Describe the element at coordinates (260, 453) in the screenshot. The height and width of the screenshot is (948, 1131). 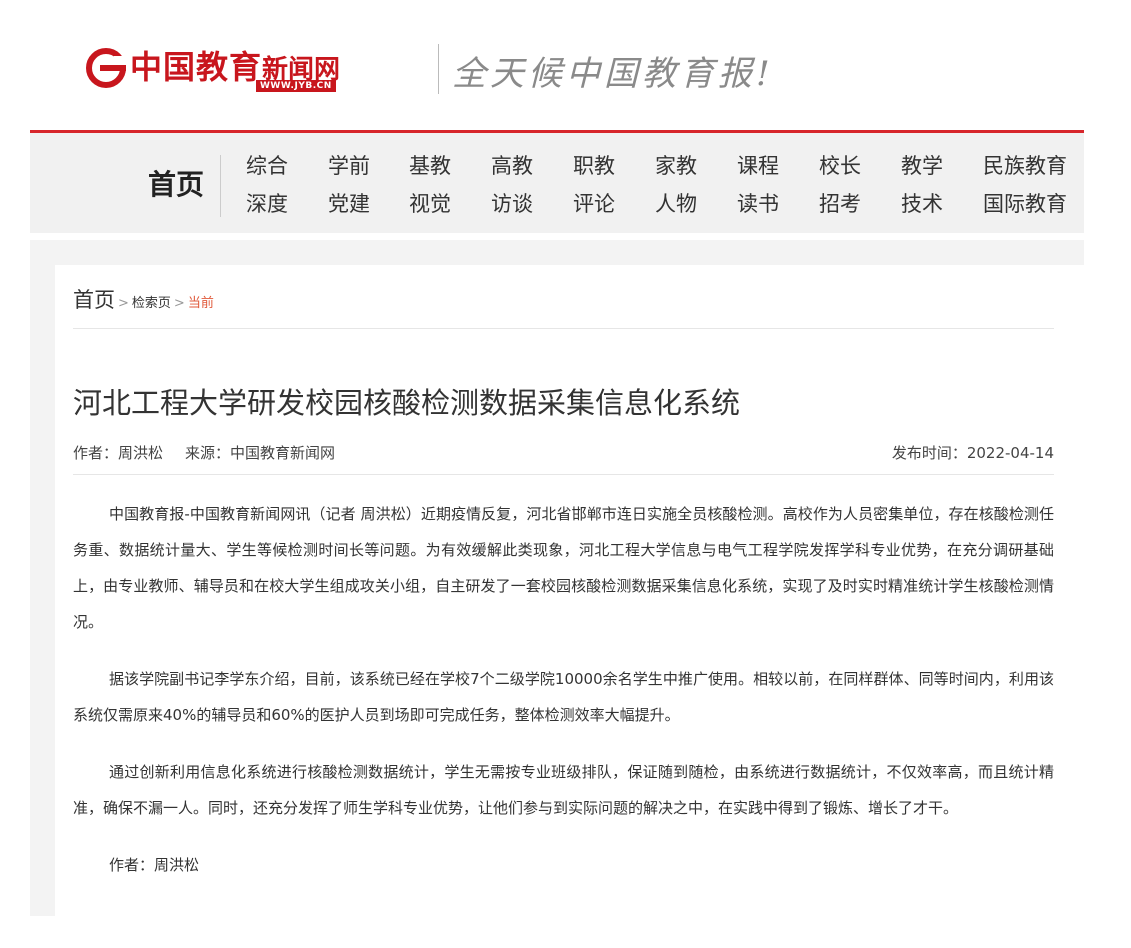
I see `article-source: 来源：中国教育新闻网` at that location.